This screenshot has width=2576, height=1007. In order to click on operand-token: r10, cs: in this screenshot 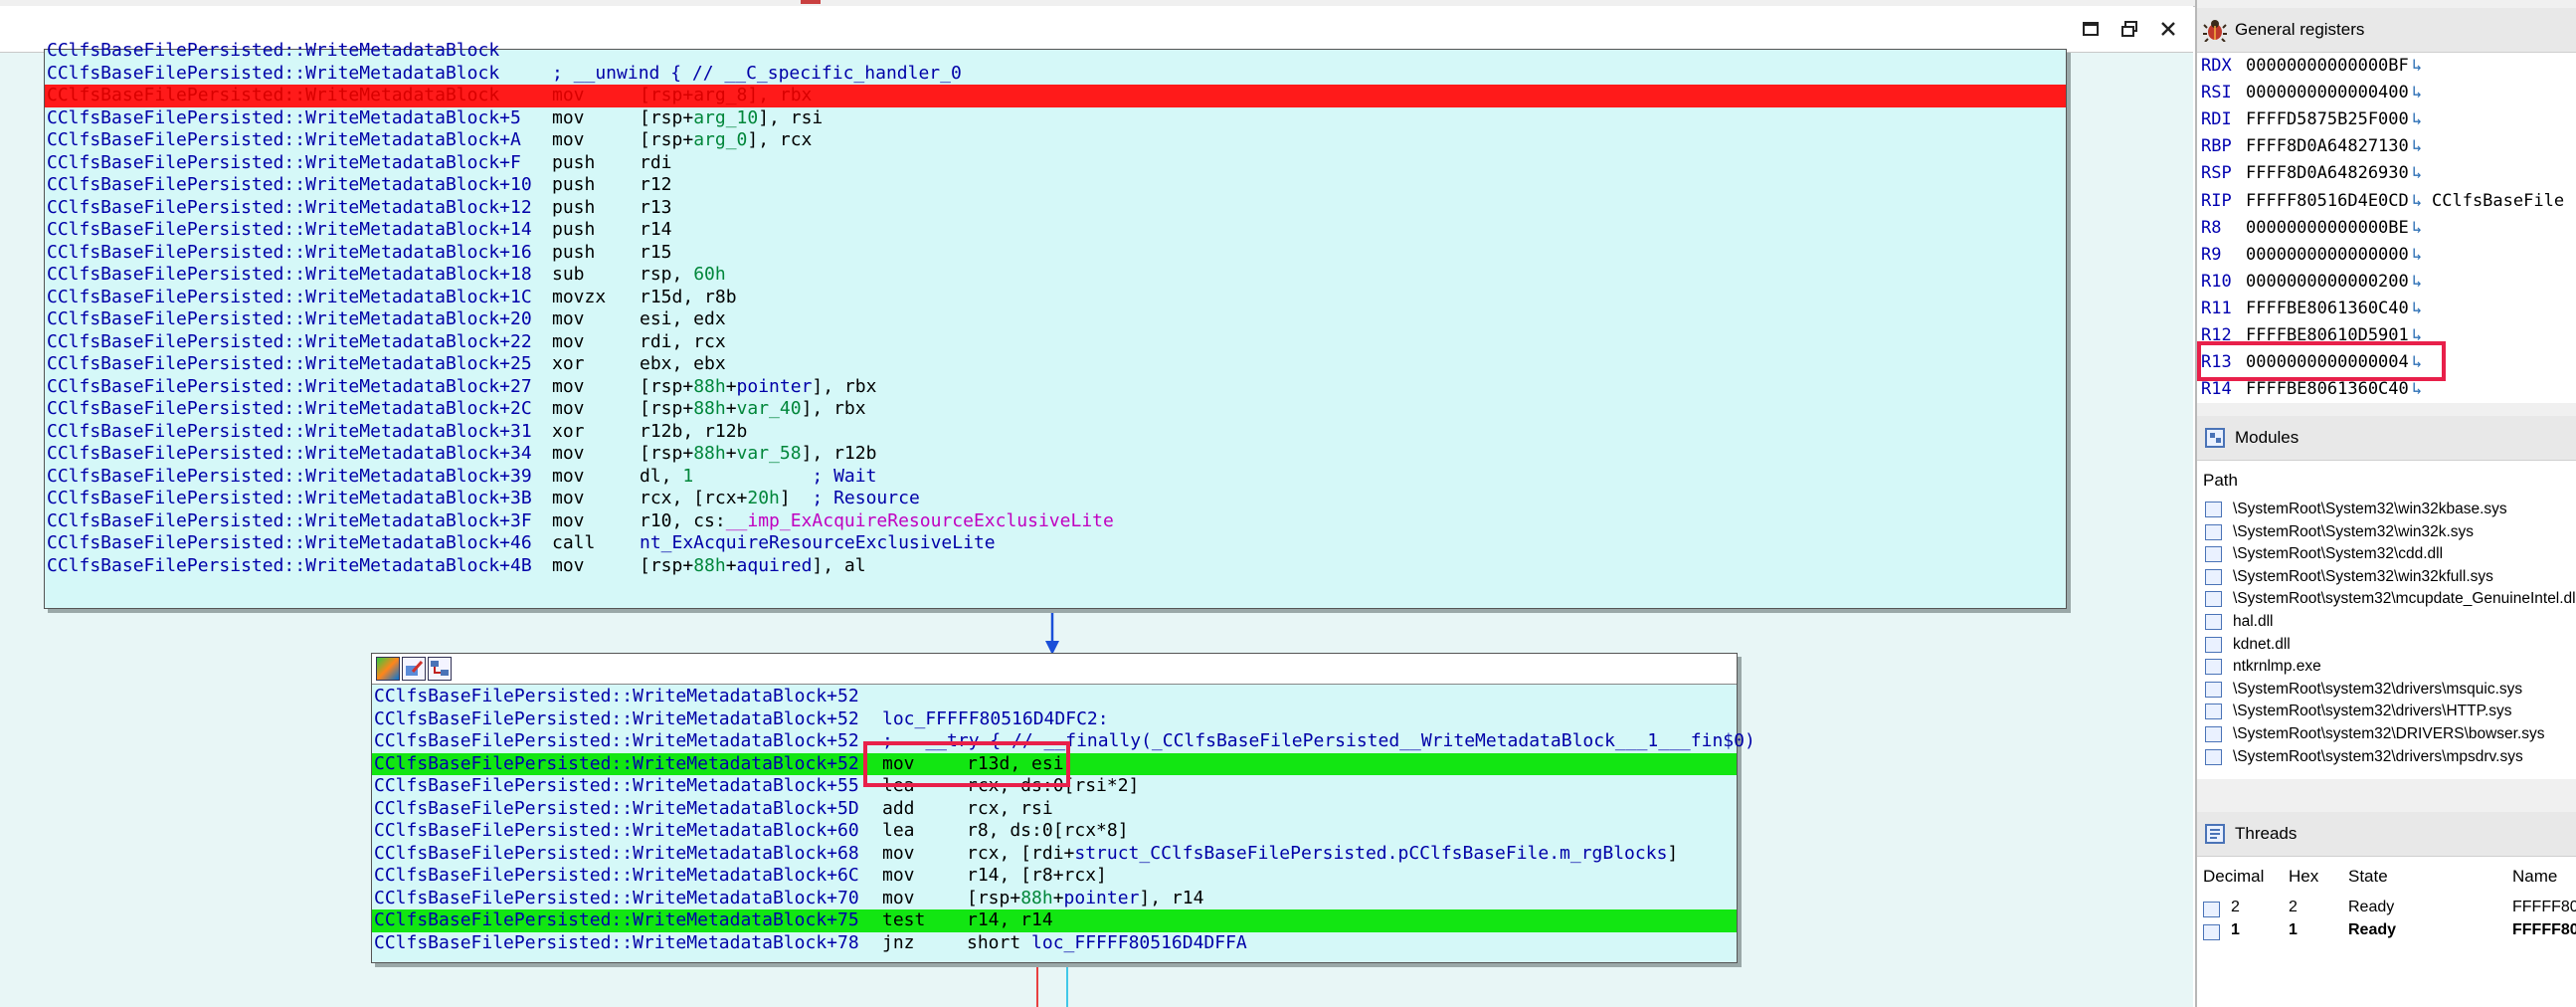, I will do `click(683, 521)`.